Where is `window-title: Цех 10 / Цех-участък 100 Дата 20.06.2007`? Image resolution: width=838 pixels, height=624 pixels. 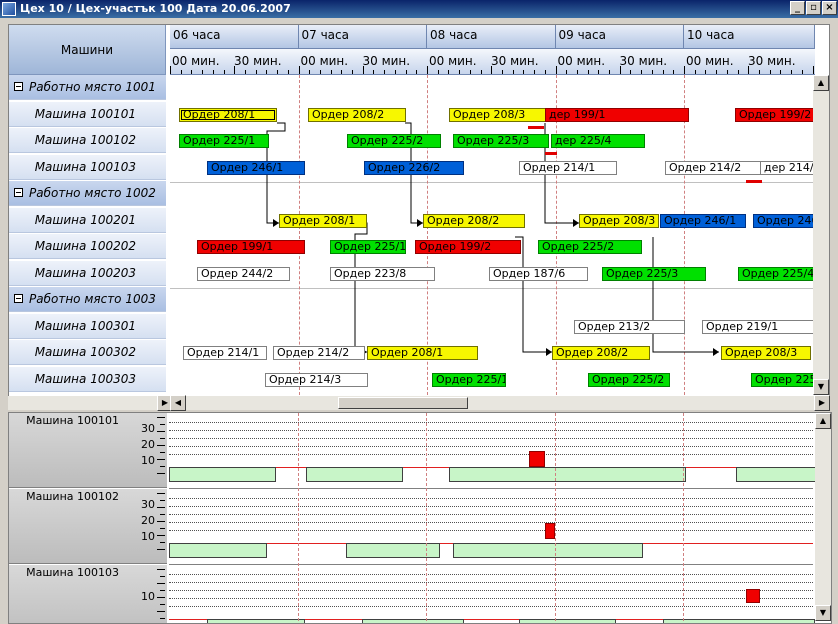 window-title: Цех 10 / Цех-участък 100 Дата 20.06.2007 is located at coordinates (155, 8).